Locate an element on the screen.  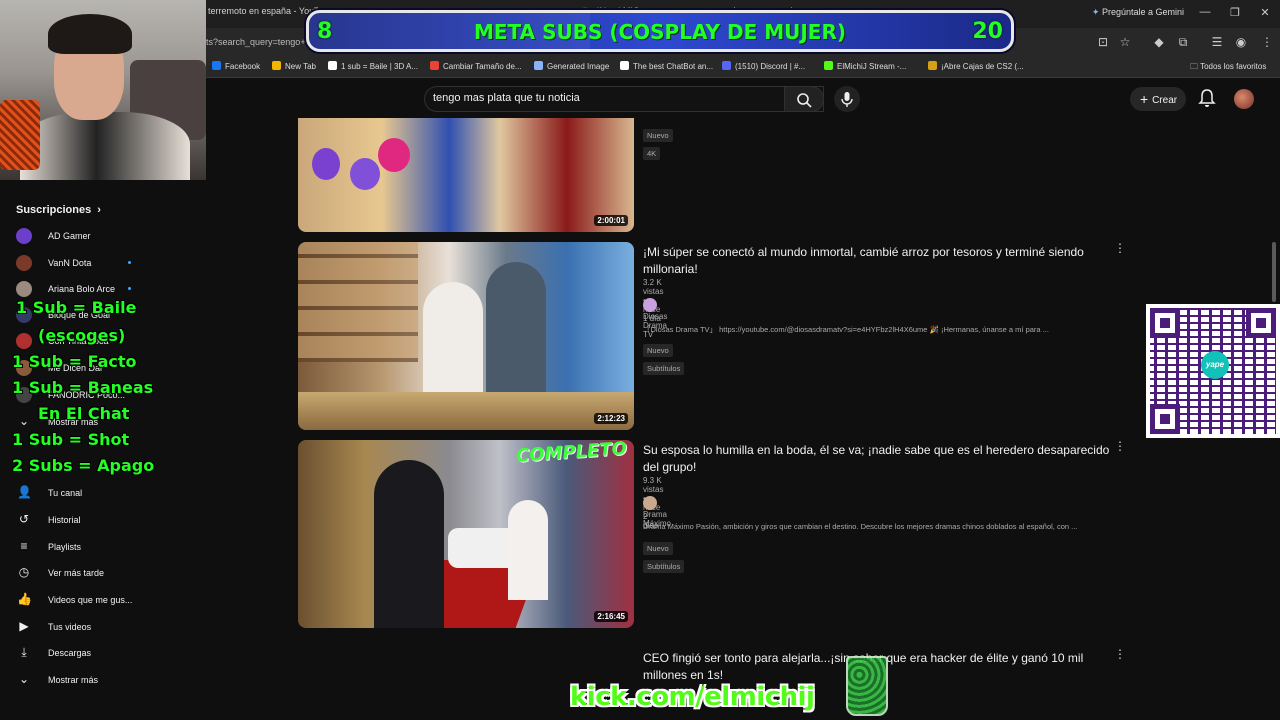
search-input is located at coordinates (593, 98).